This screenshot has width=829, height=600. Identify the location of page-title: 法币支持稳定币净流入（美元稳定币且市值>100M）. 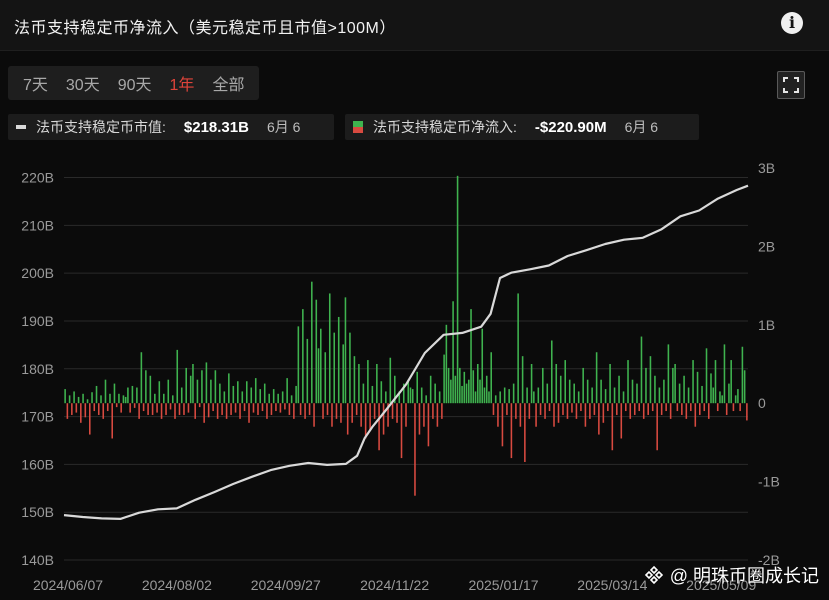
(205, 28).